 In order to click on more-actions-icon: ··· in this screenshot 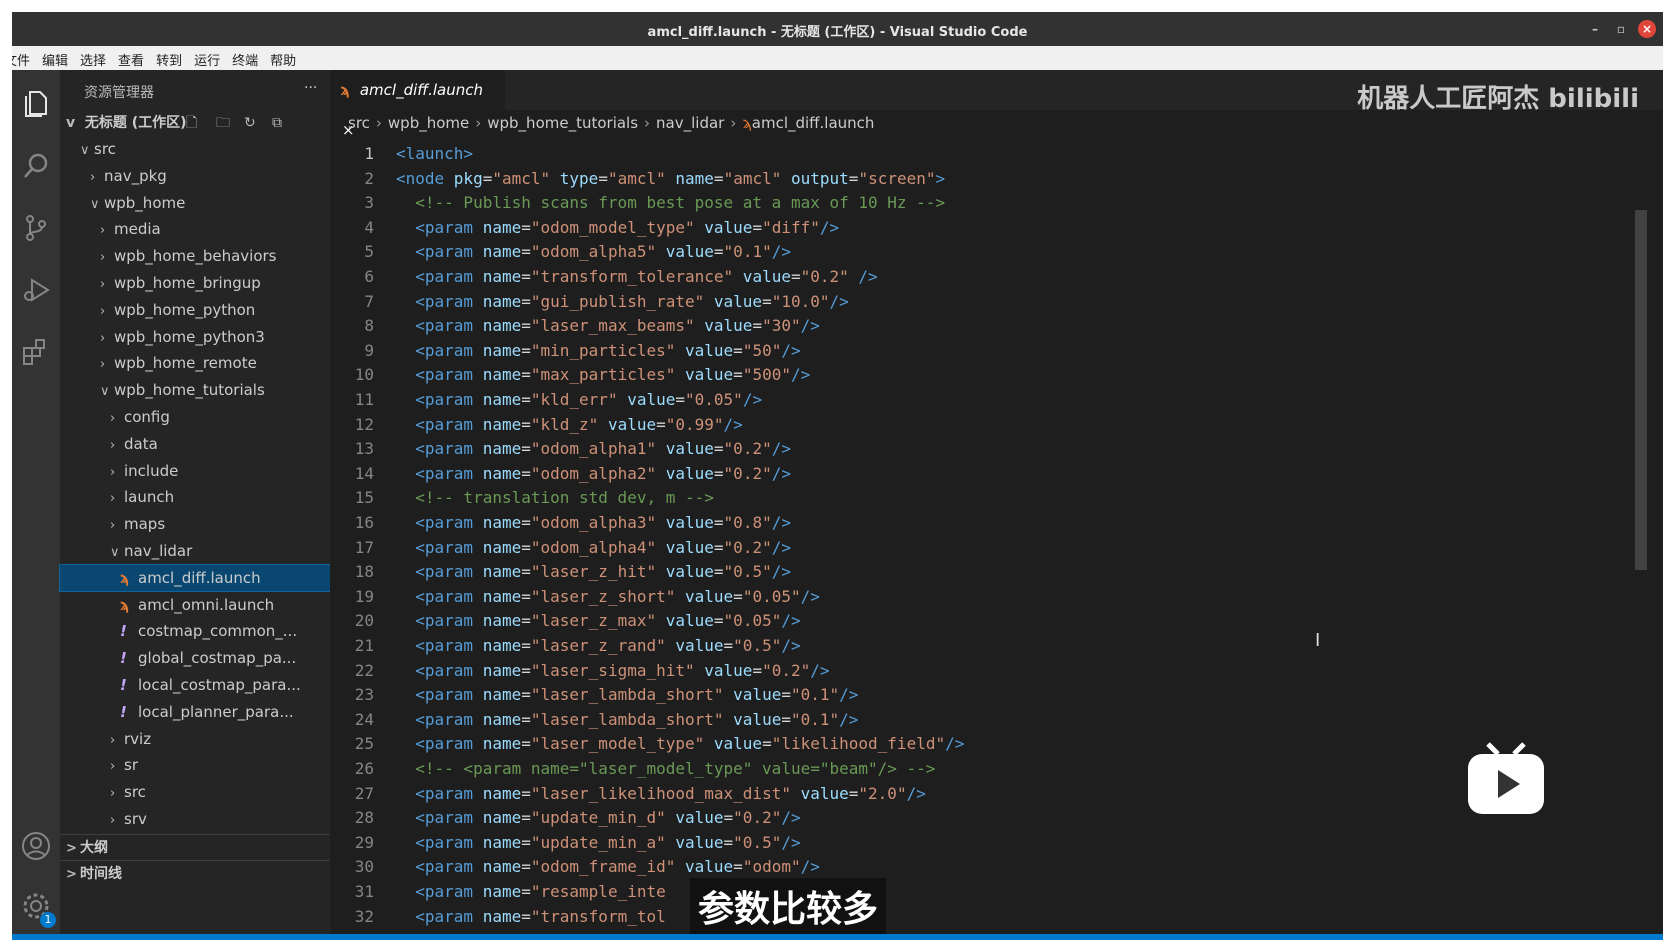, I will do `click(310, 88)`.